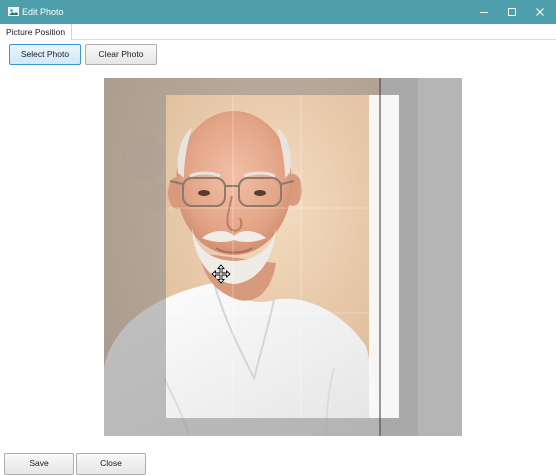 The width and height of the screenshot is (556, 475). I want to click on move-cursor-icon, so click(221, 274).